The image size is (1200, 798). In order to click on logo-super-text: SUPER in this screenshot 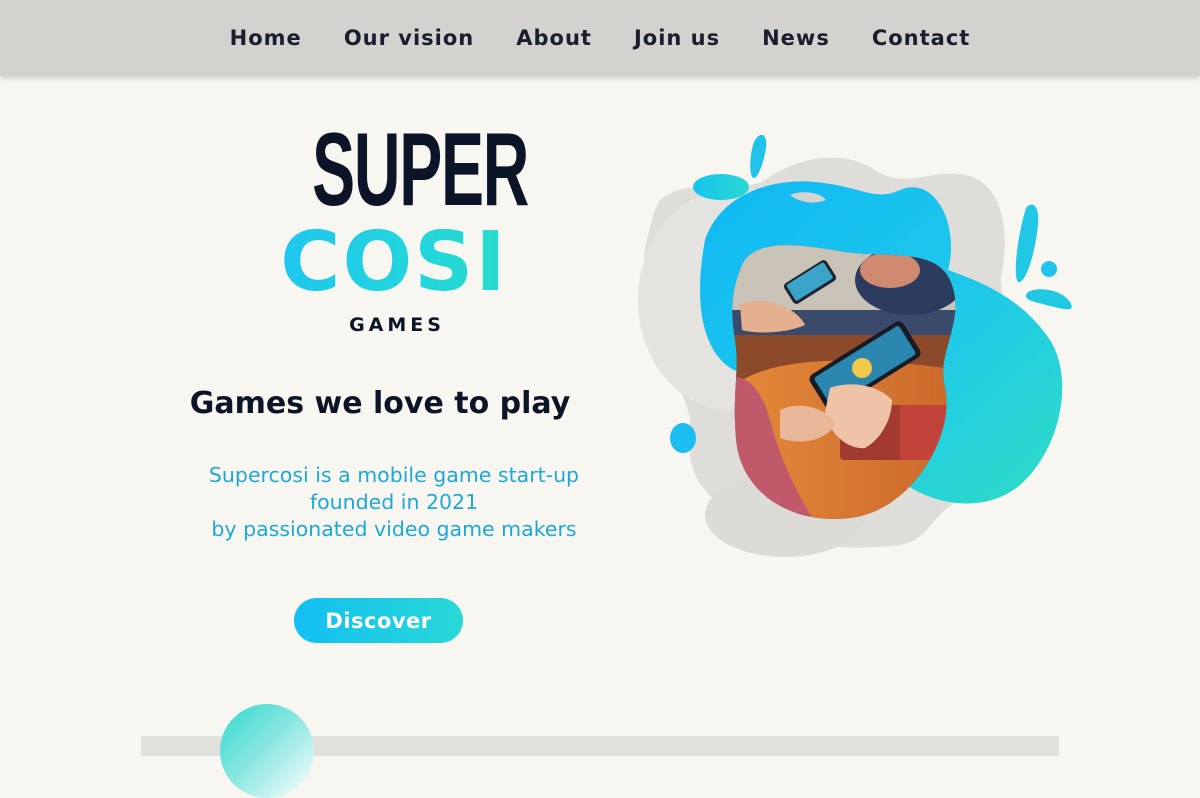, I will do `click(420, 170)`.